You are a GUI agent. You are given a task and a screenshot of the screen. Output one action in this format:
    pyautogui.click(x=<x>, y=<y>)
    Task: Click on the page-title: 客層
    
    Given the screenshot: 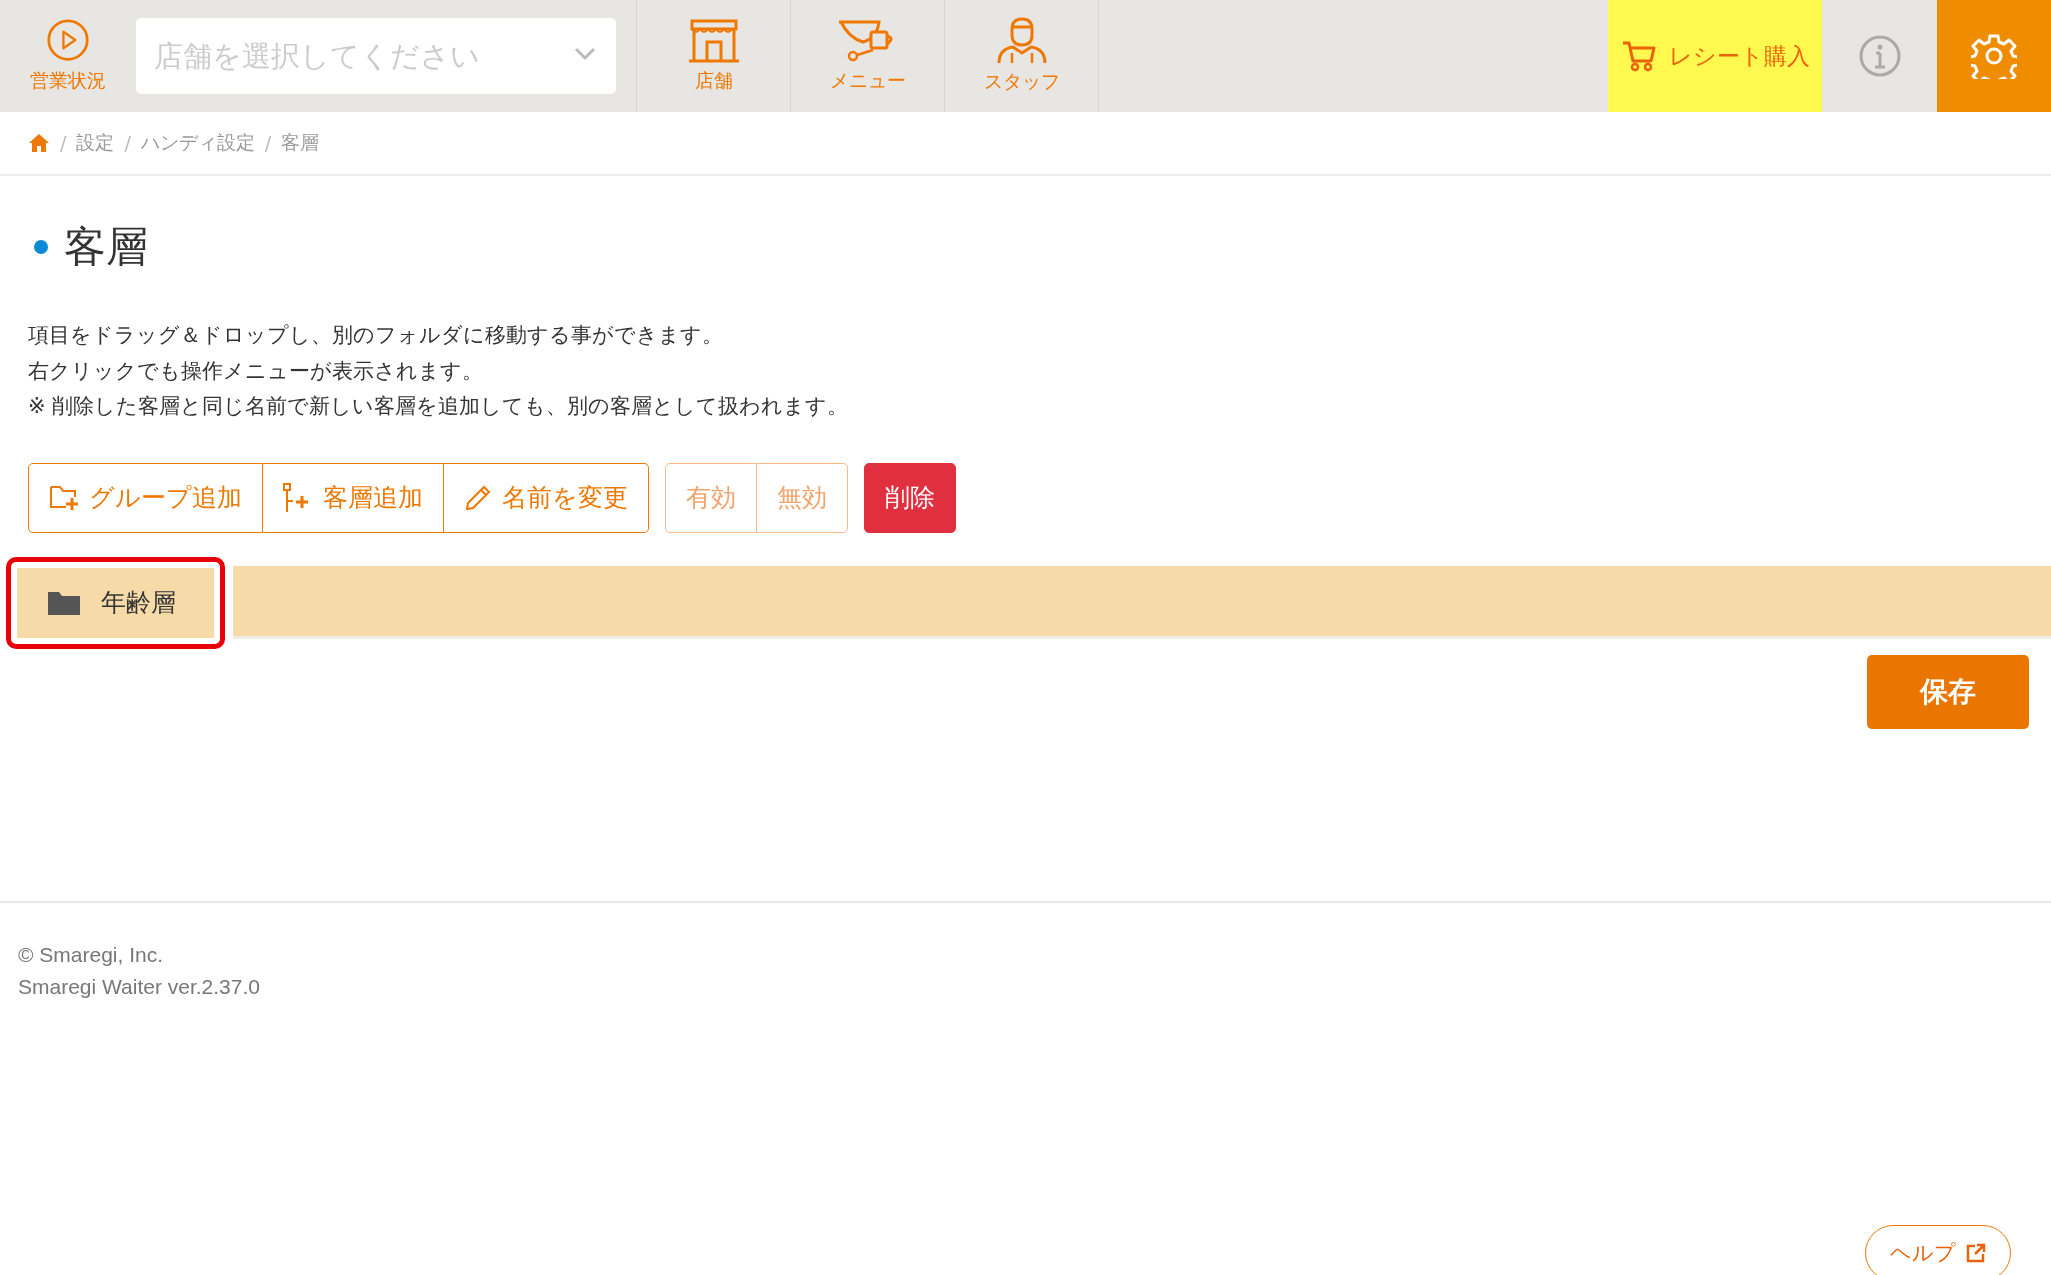 What is the action you would take?
    pyautogui.click(x=106, y=247)
    